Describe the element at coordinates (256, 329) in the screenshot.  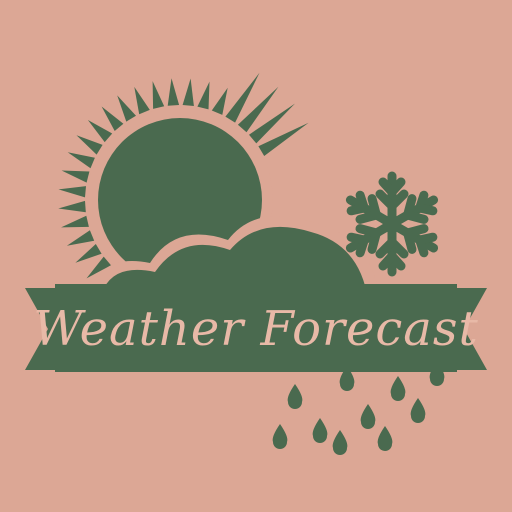
I see `logo-title: Weather Forecast` at that location.